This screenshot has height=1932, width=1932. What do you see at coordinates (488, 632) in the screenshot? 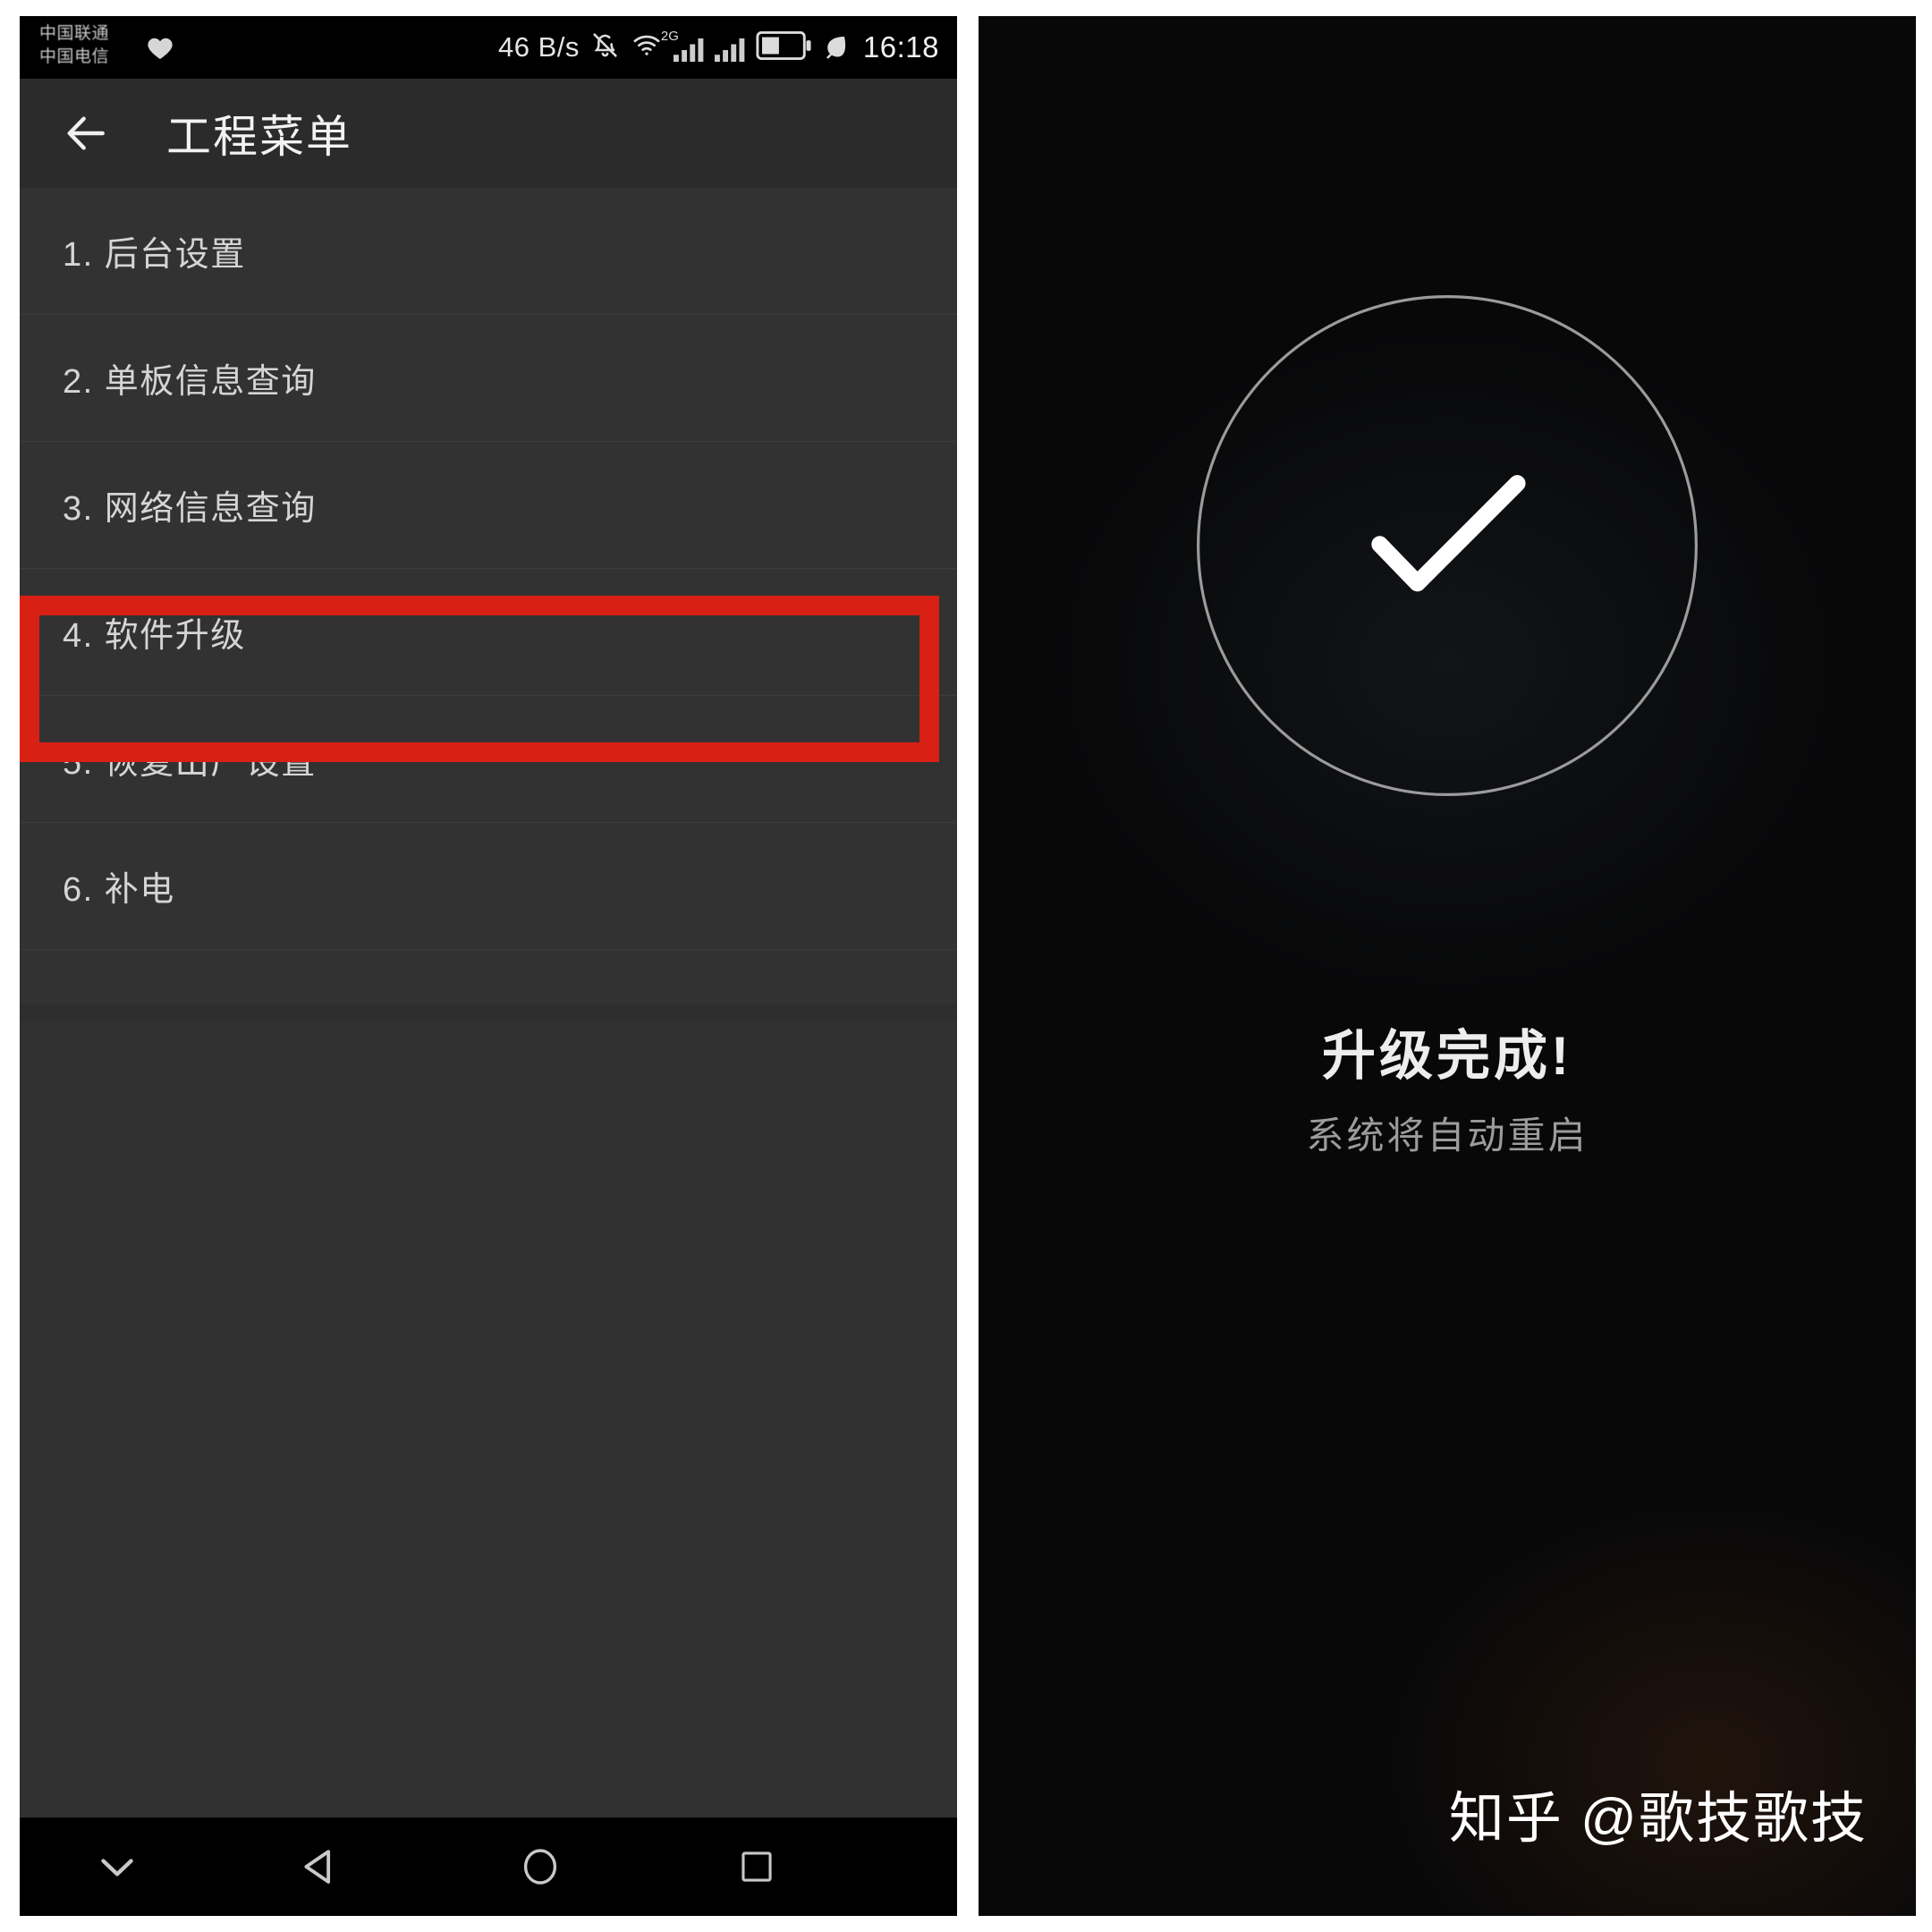
I see `menu-item-software-upgrade: 4. 软件升级` at bounding box center [488, 632].